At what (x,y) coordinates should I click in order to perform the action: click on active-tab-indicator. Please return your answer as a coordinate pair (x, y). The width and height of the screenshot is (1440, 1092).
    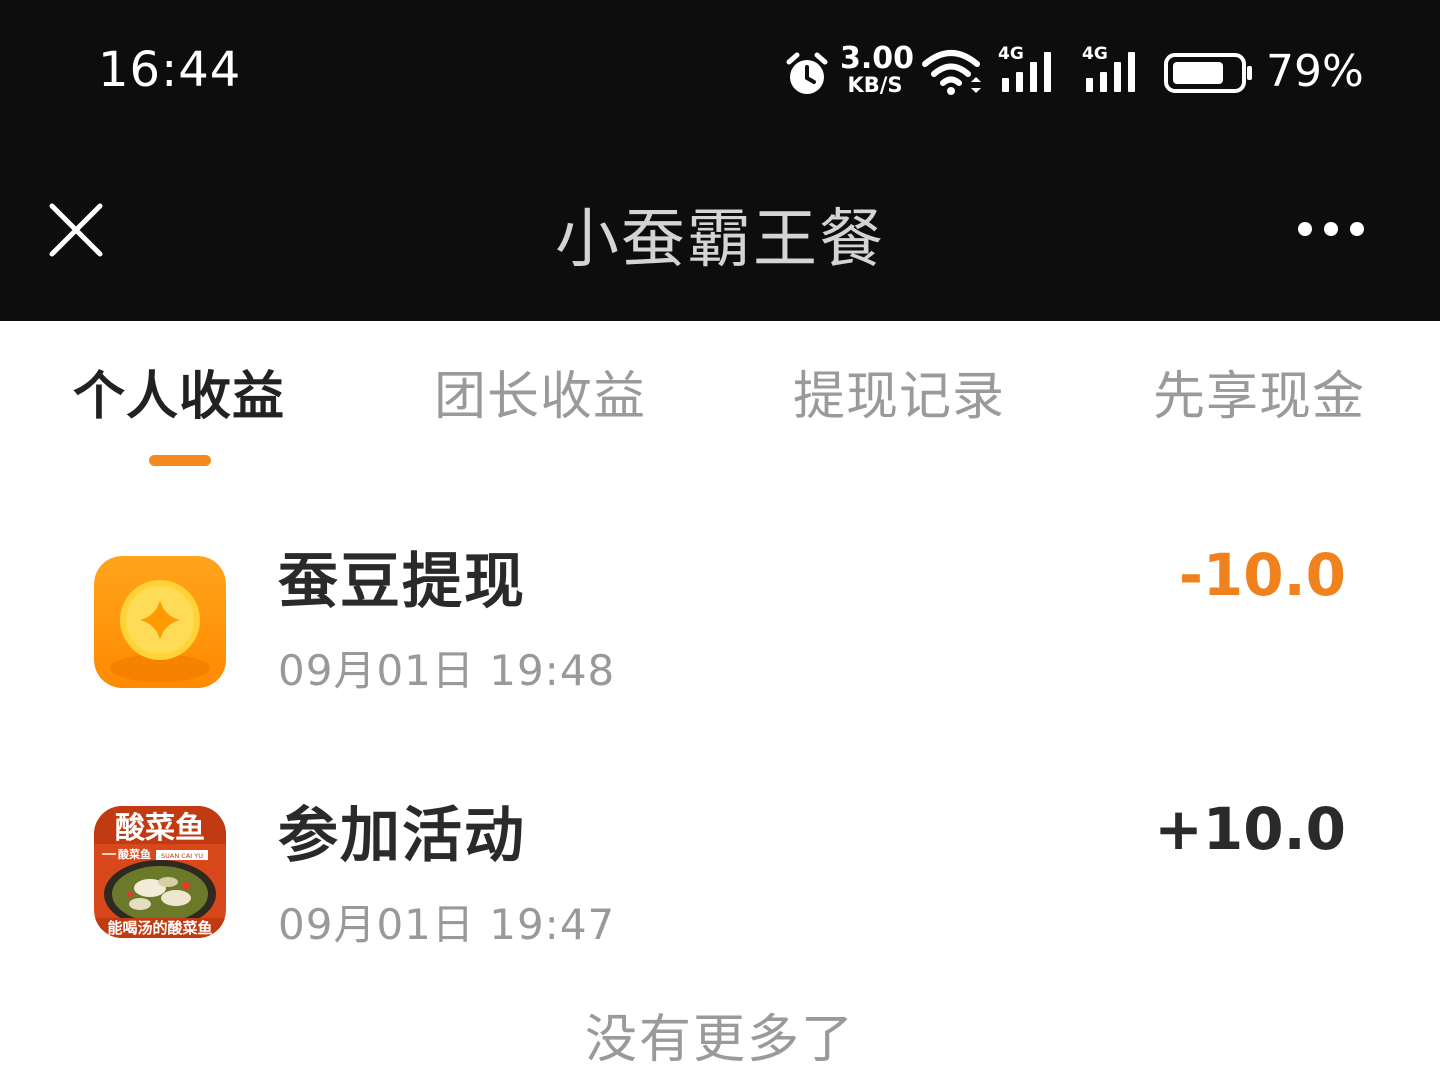
    Looking at the image, I should click on (180, 460).